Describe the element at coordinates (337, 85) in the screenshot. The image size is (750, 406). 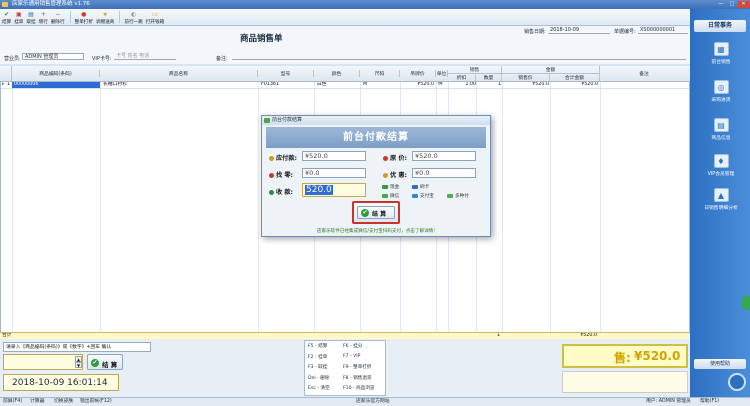
I see `cell-color: 白色` at that location.